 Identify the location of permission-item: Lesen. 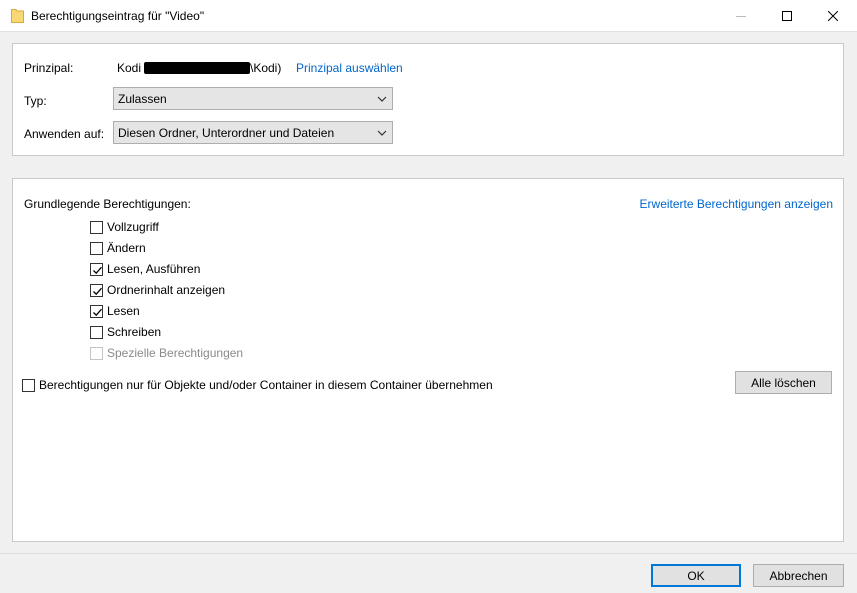
(115, 311).